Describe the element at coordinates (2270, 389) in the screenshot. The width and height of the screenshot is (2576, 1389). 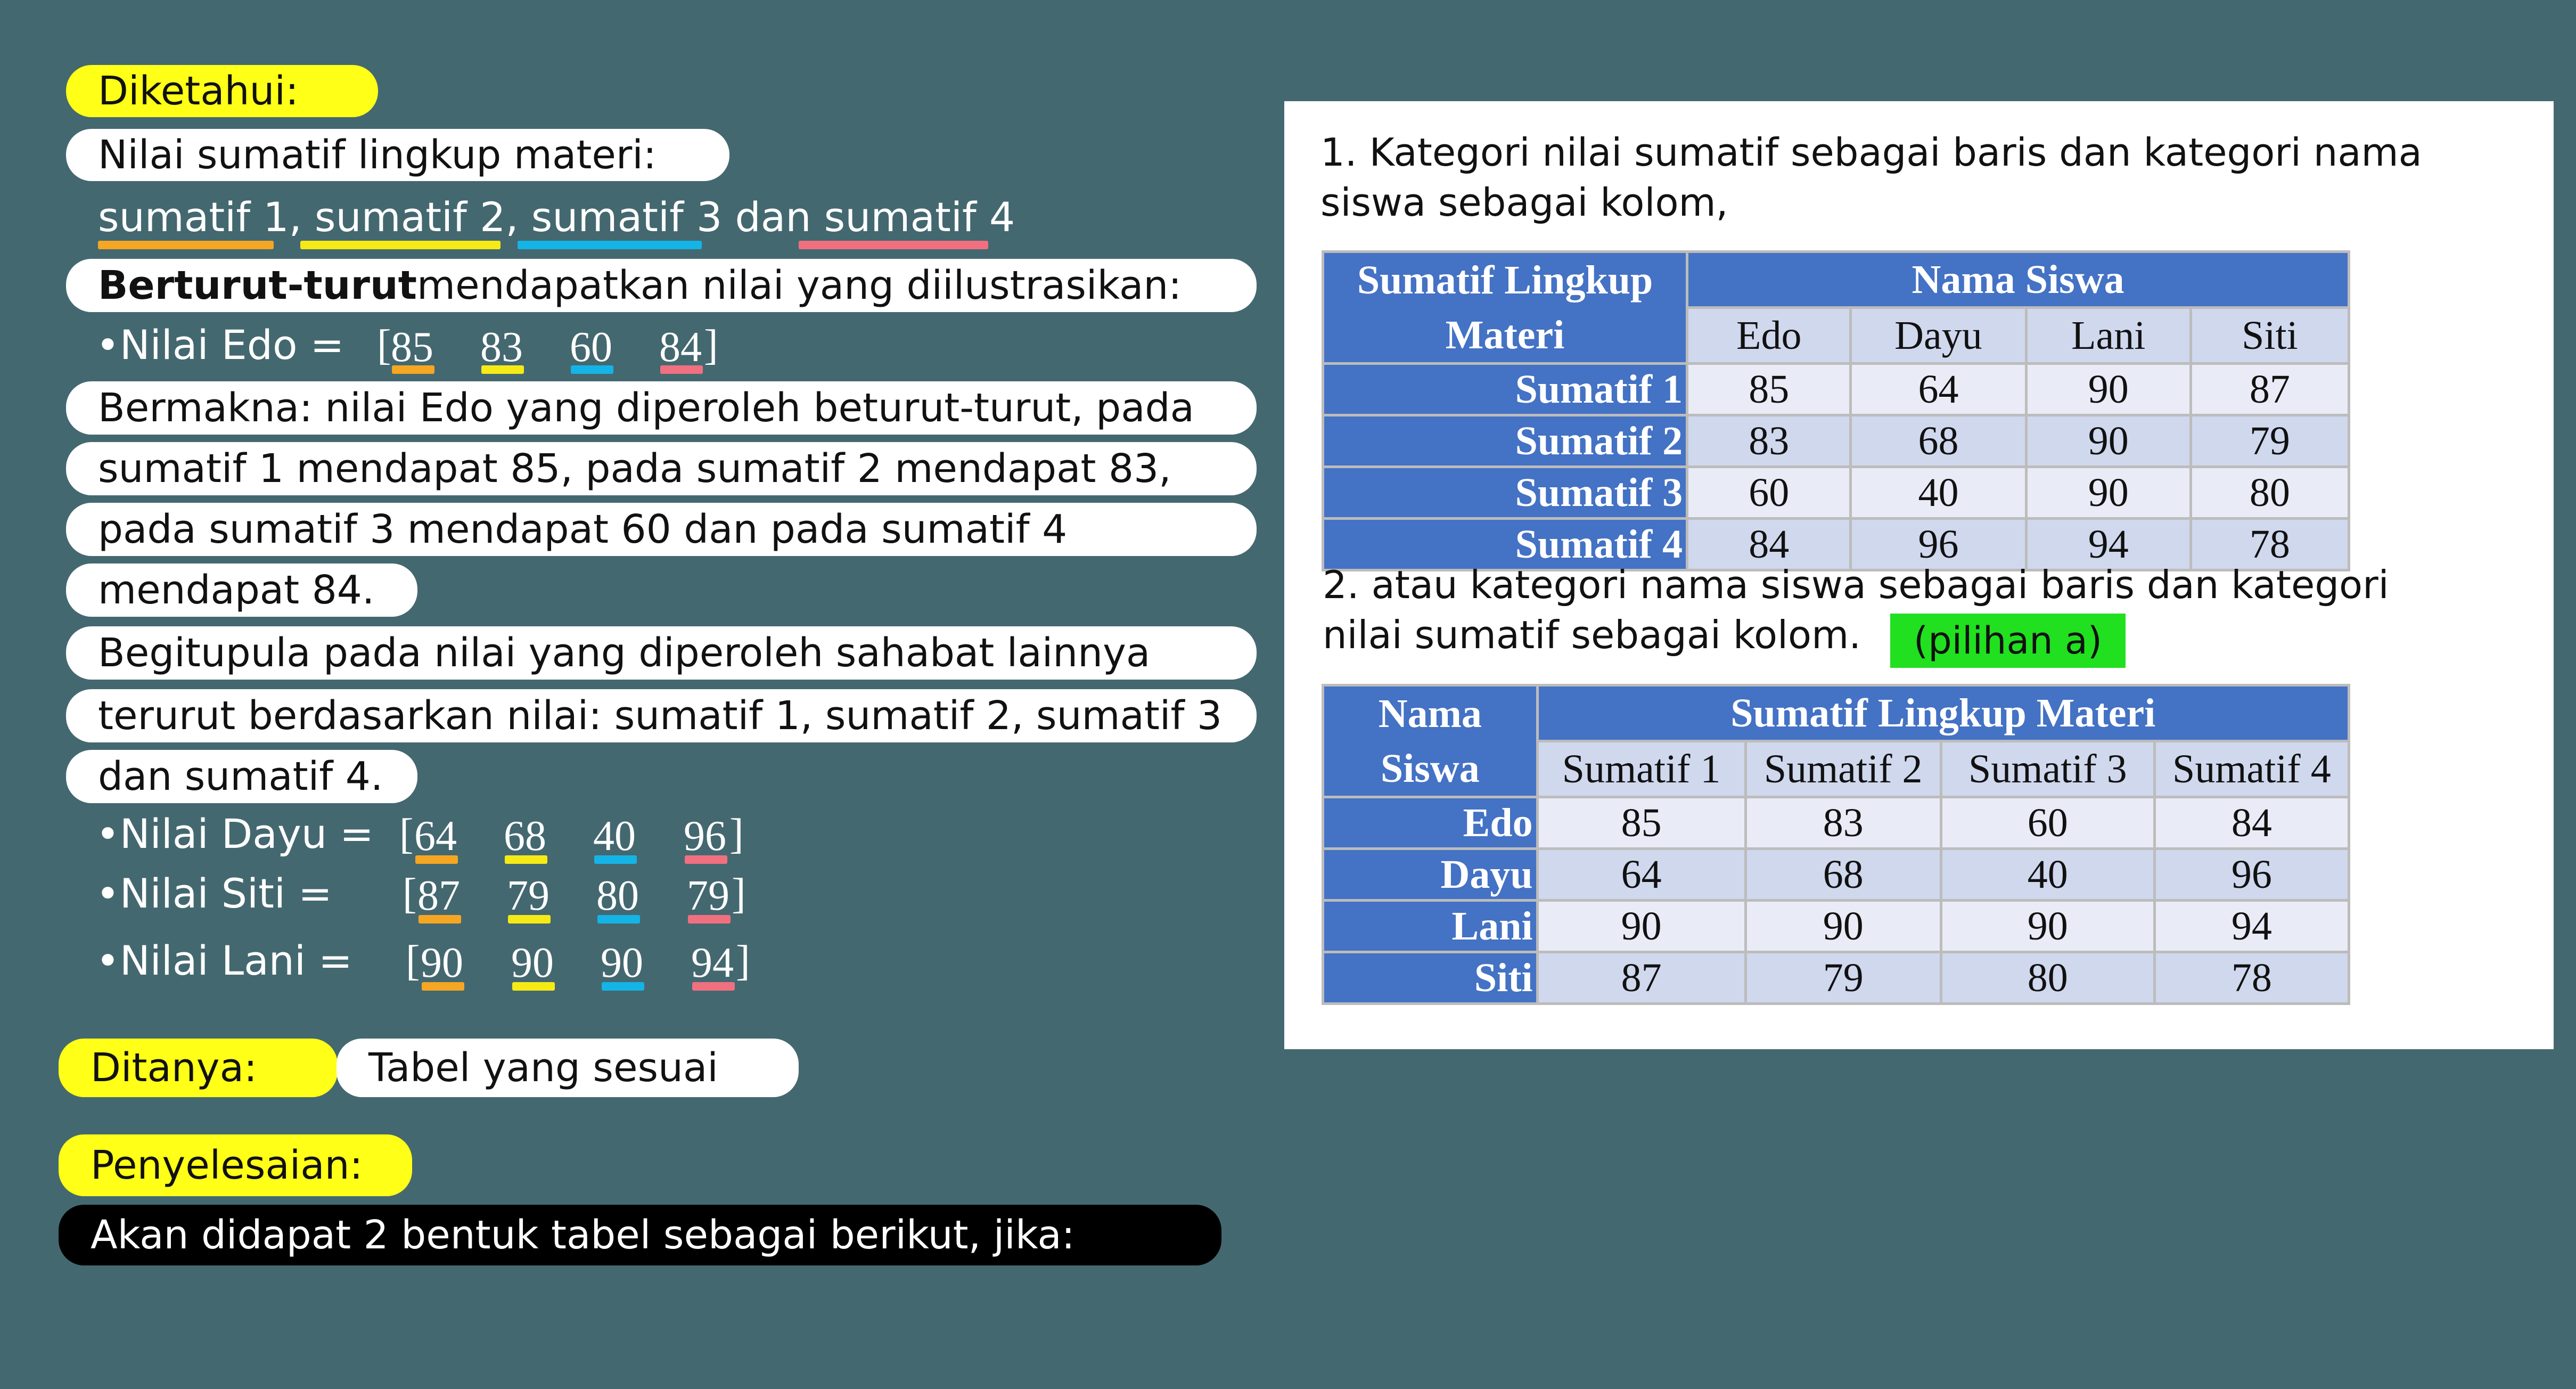
I see `table-cell: 87` at that location.